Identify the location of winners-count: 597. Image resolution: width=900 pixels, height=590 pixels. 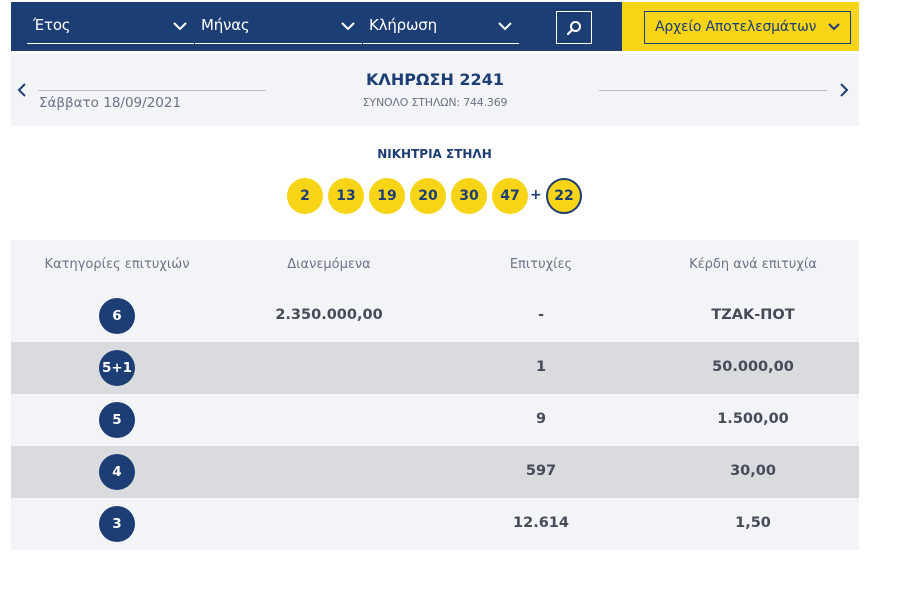
(541, 471).